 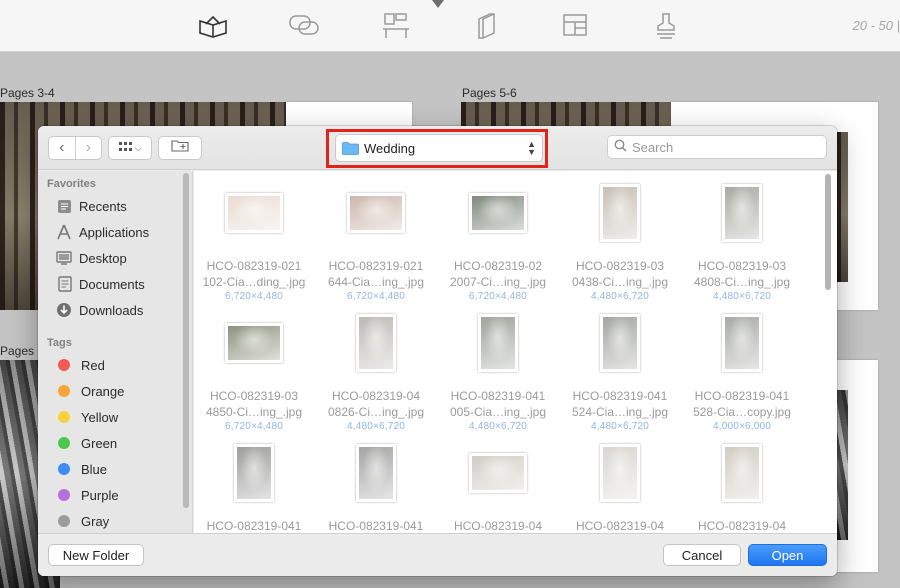 I want to click on search-input, so click(x=717, y=147).